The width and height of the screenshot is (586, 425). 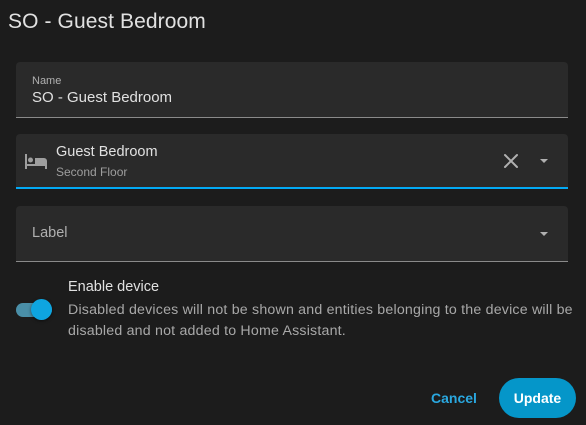 What do you see at coordinates (107, 152) in the screenshot?
I see `area-name: Guest Bedroom` at bounding box center [107, 152].